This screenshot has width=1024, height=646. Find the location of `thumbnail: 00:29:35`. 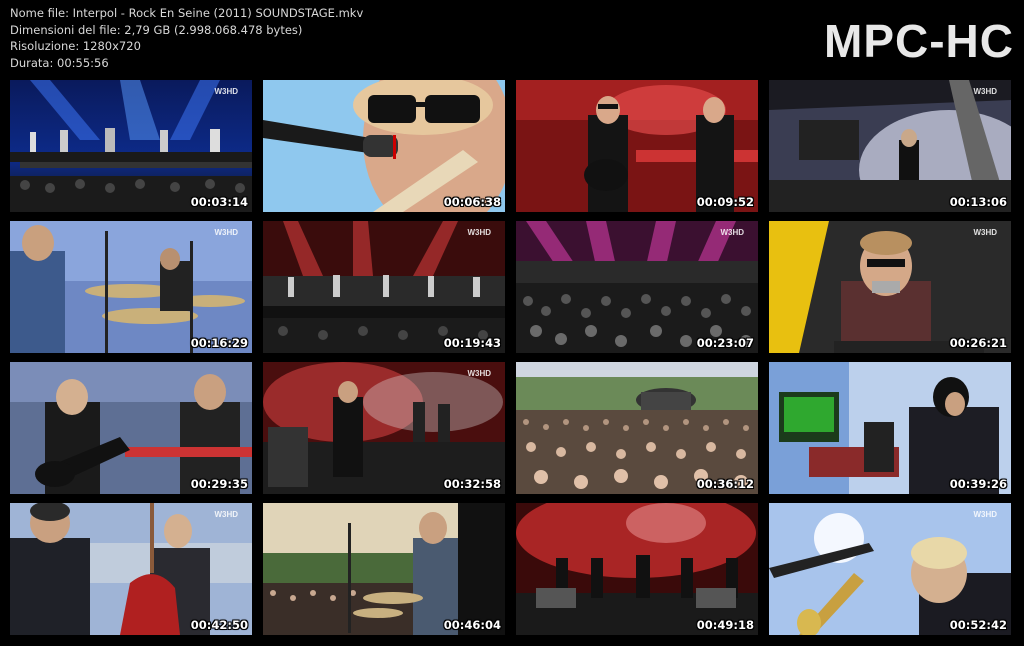

thumbnail: 00:29:35 is located at coordinates (131, 428).